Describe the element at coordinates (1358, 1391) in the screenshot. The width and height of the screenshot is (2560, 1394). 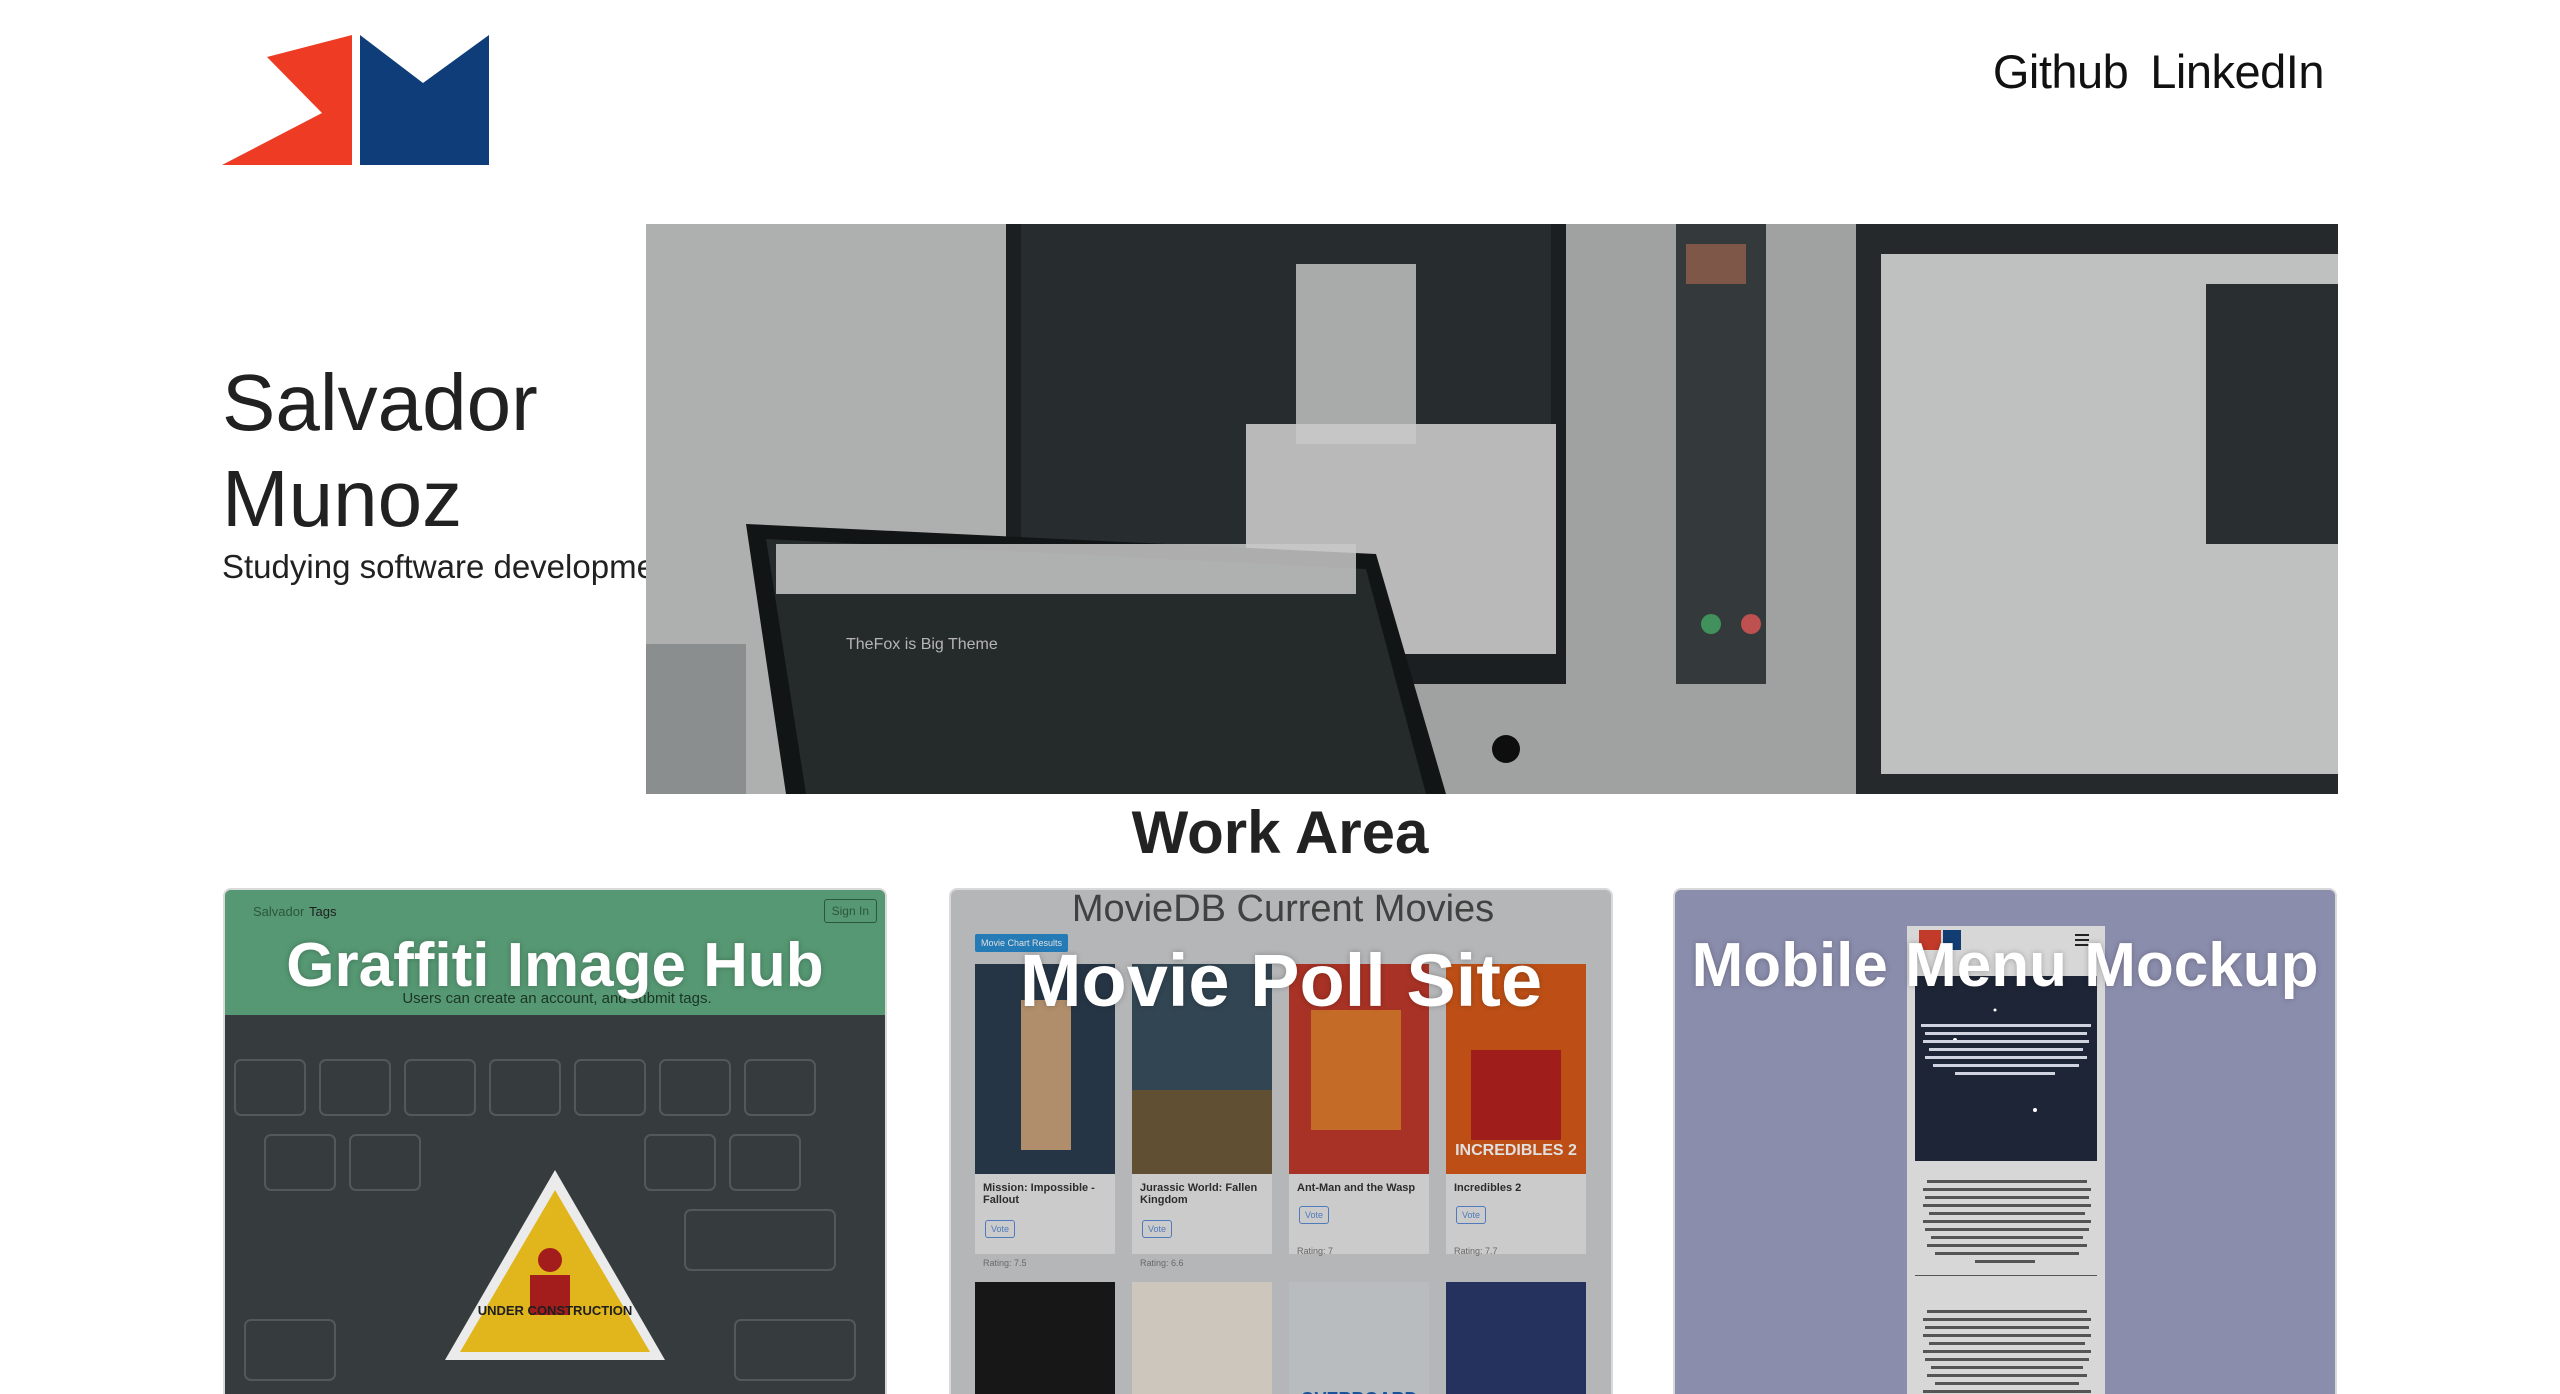
I see `svg-text: OVERBOARD` at that location.